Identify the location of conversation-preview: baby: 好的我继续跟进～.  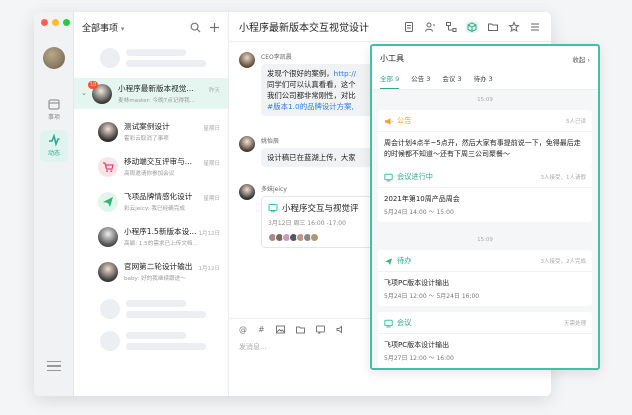
(155, 279).